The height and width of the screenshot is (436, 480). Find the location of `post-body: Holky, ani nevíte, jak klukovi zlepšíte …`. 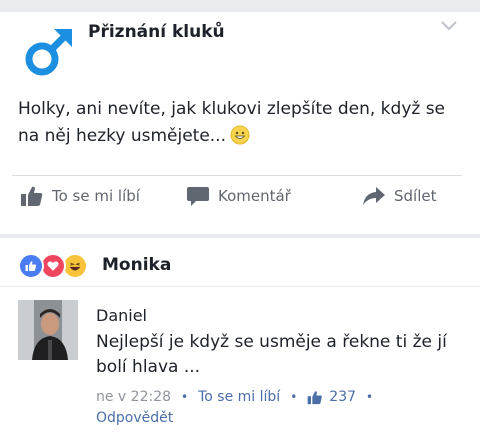

post-body: Holky, ani nevíte, jak klukovi zlepšíte … is located at coordinates (243, 123).